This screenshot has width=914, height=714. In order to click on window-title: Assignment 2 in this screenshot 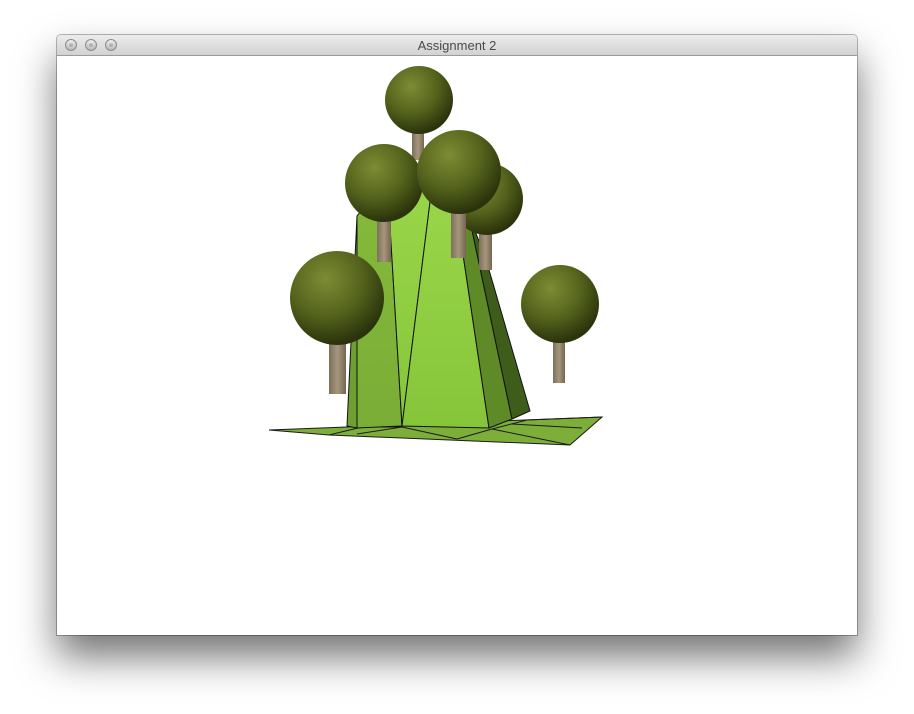, I will do `click(457, 45)`.